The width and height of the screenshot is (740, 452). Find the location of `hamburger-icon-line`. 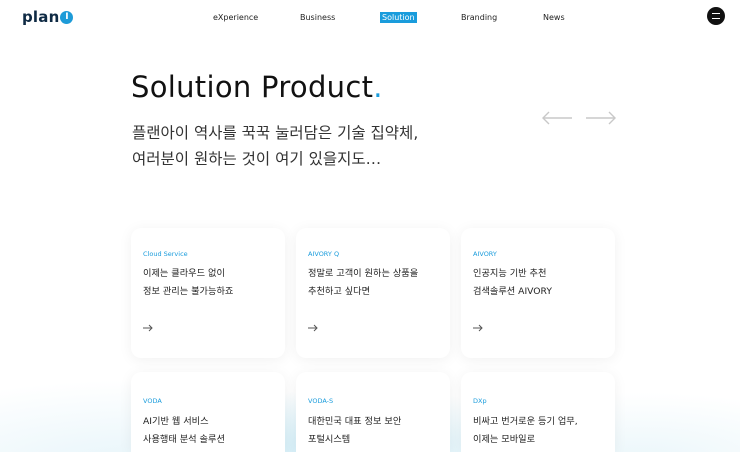

hamburger-icon-line is located at coordinates (716, 18).